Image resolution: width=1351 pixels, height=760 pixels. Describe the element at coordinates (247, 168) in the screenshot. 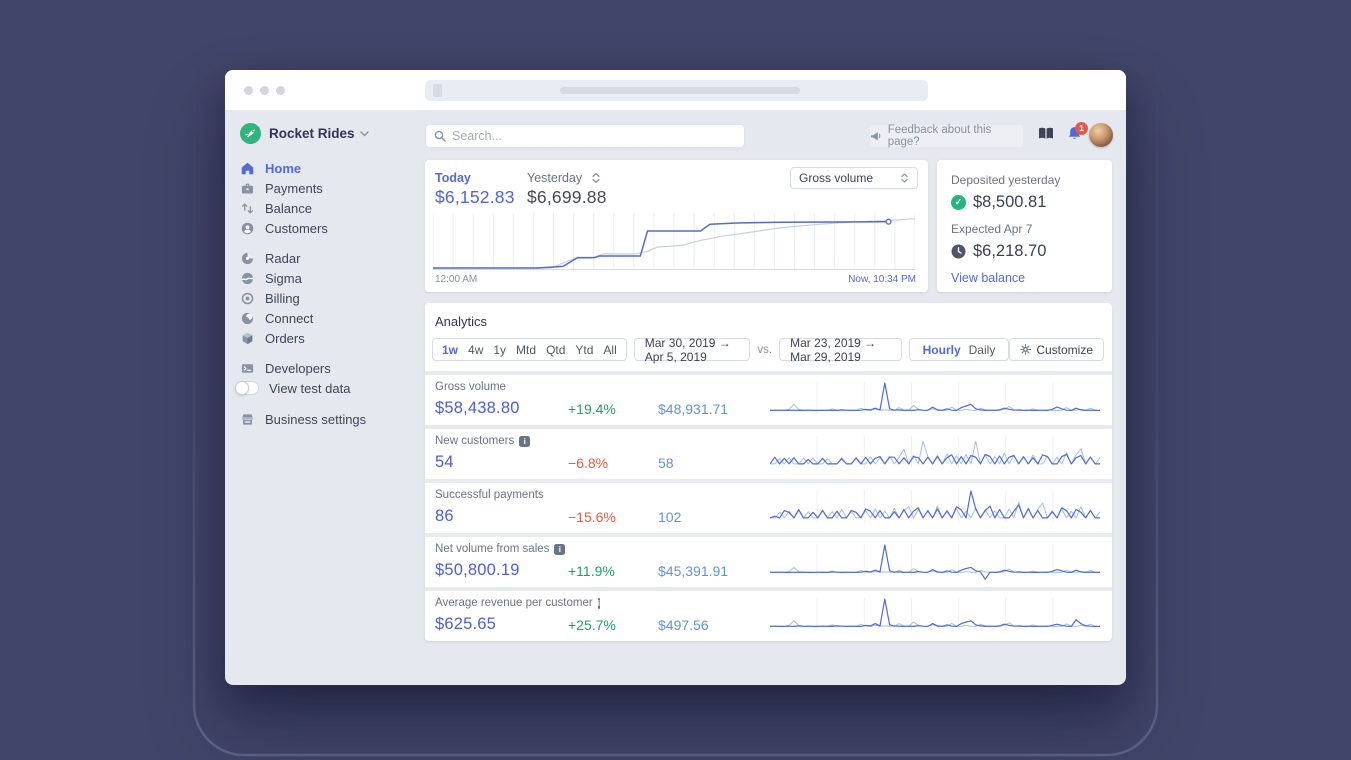

I see `home-icon` at that location.